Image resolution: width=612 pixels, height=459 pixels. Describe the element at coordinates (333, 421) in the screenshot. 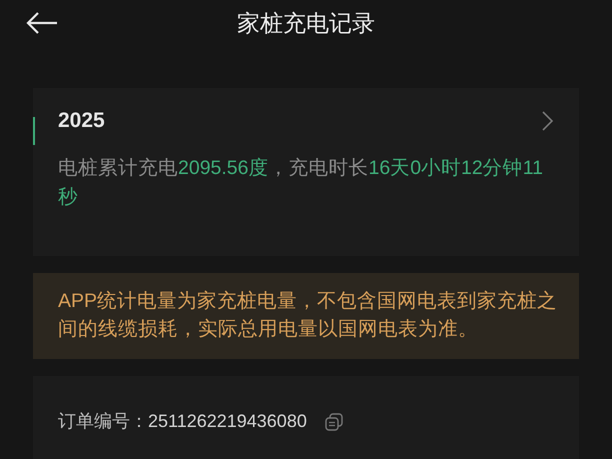

I see `copy-icon` at that location.